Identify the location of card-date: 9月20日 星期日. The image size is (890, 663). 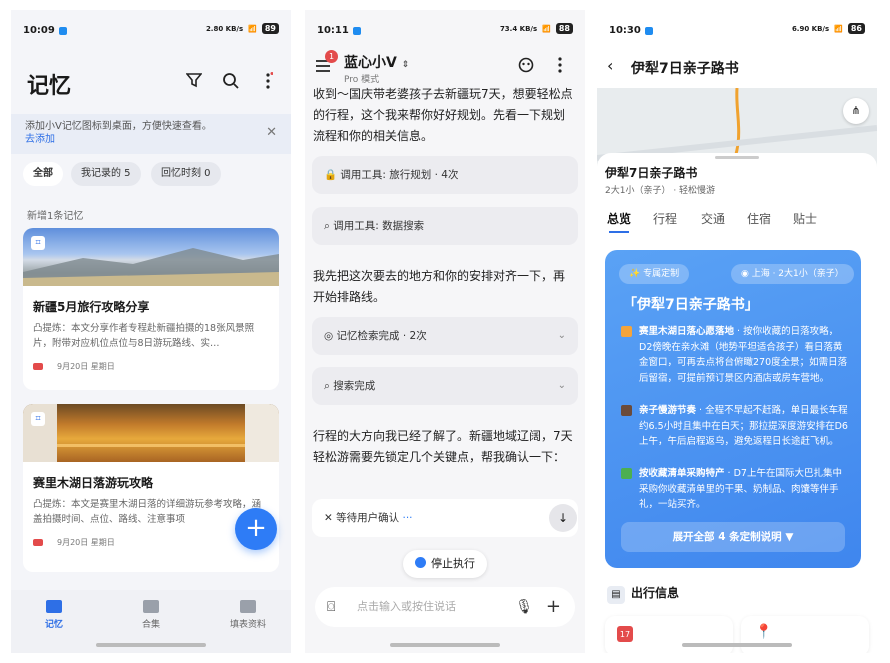
(151, 361).